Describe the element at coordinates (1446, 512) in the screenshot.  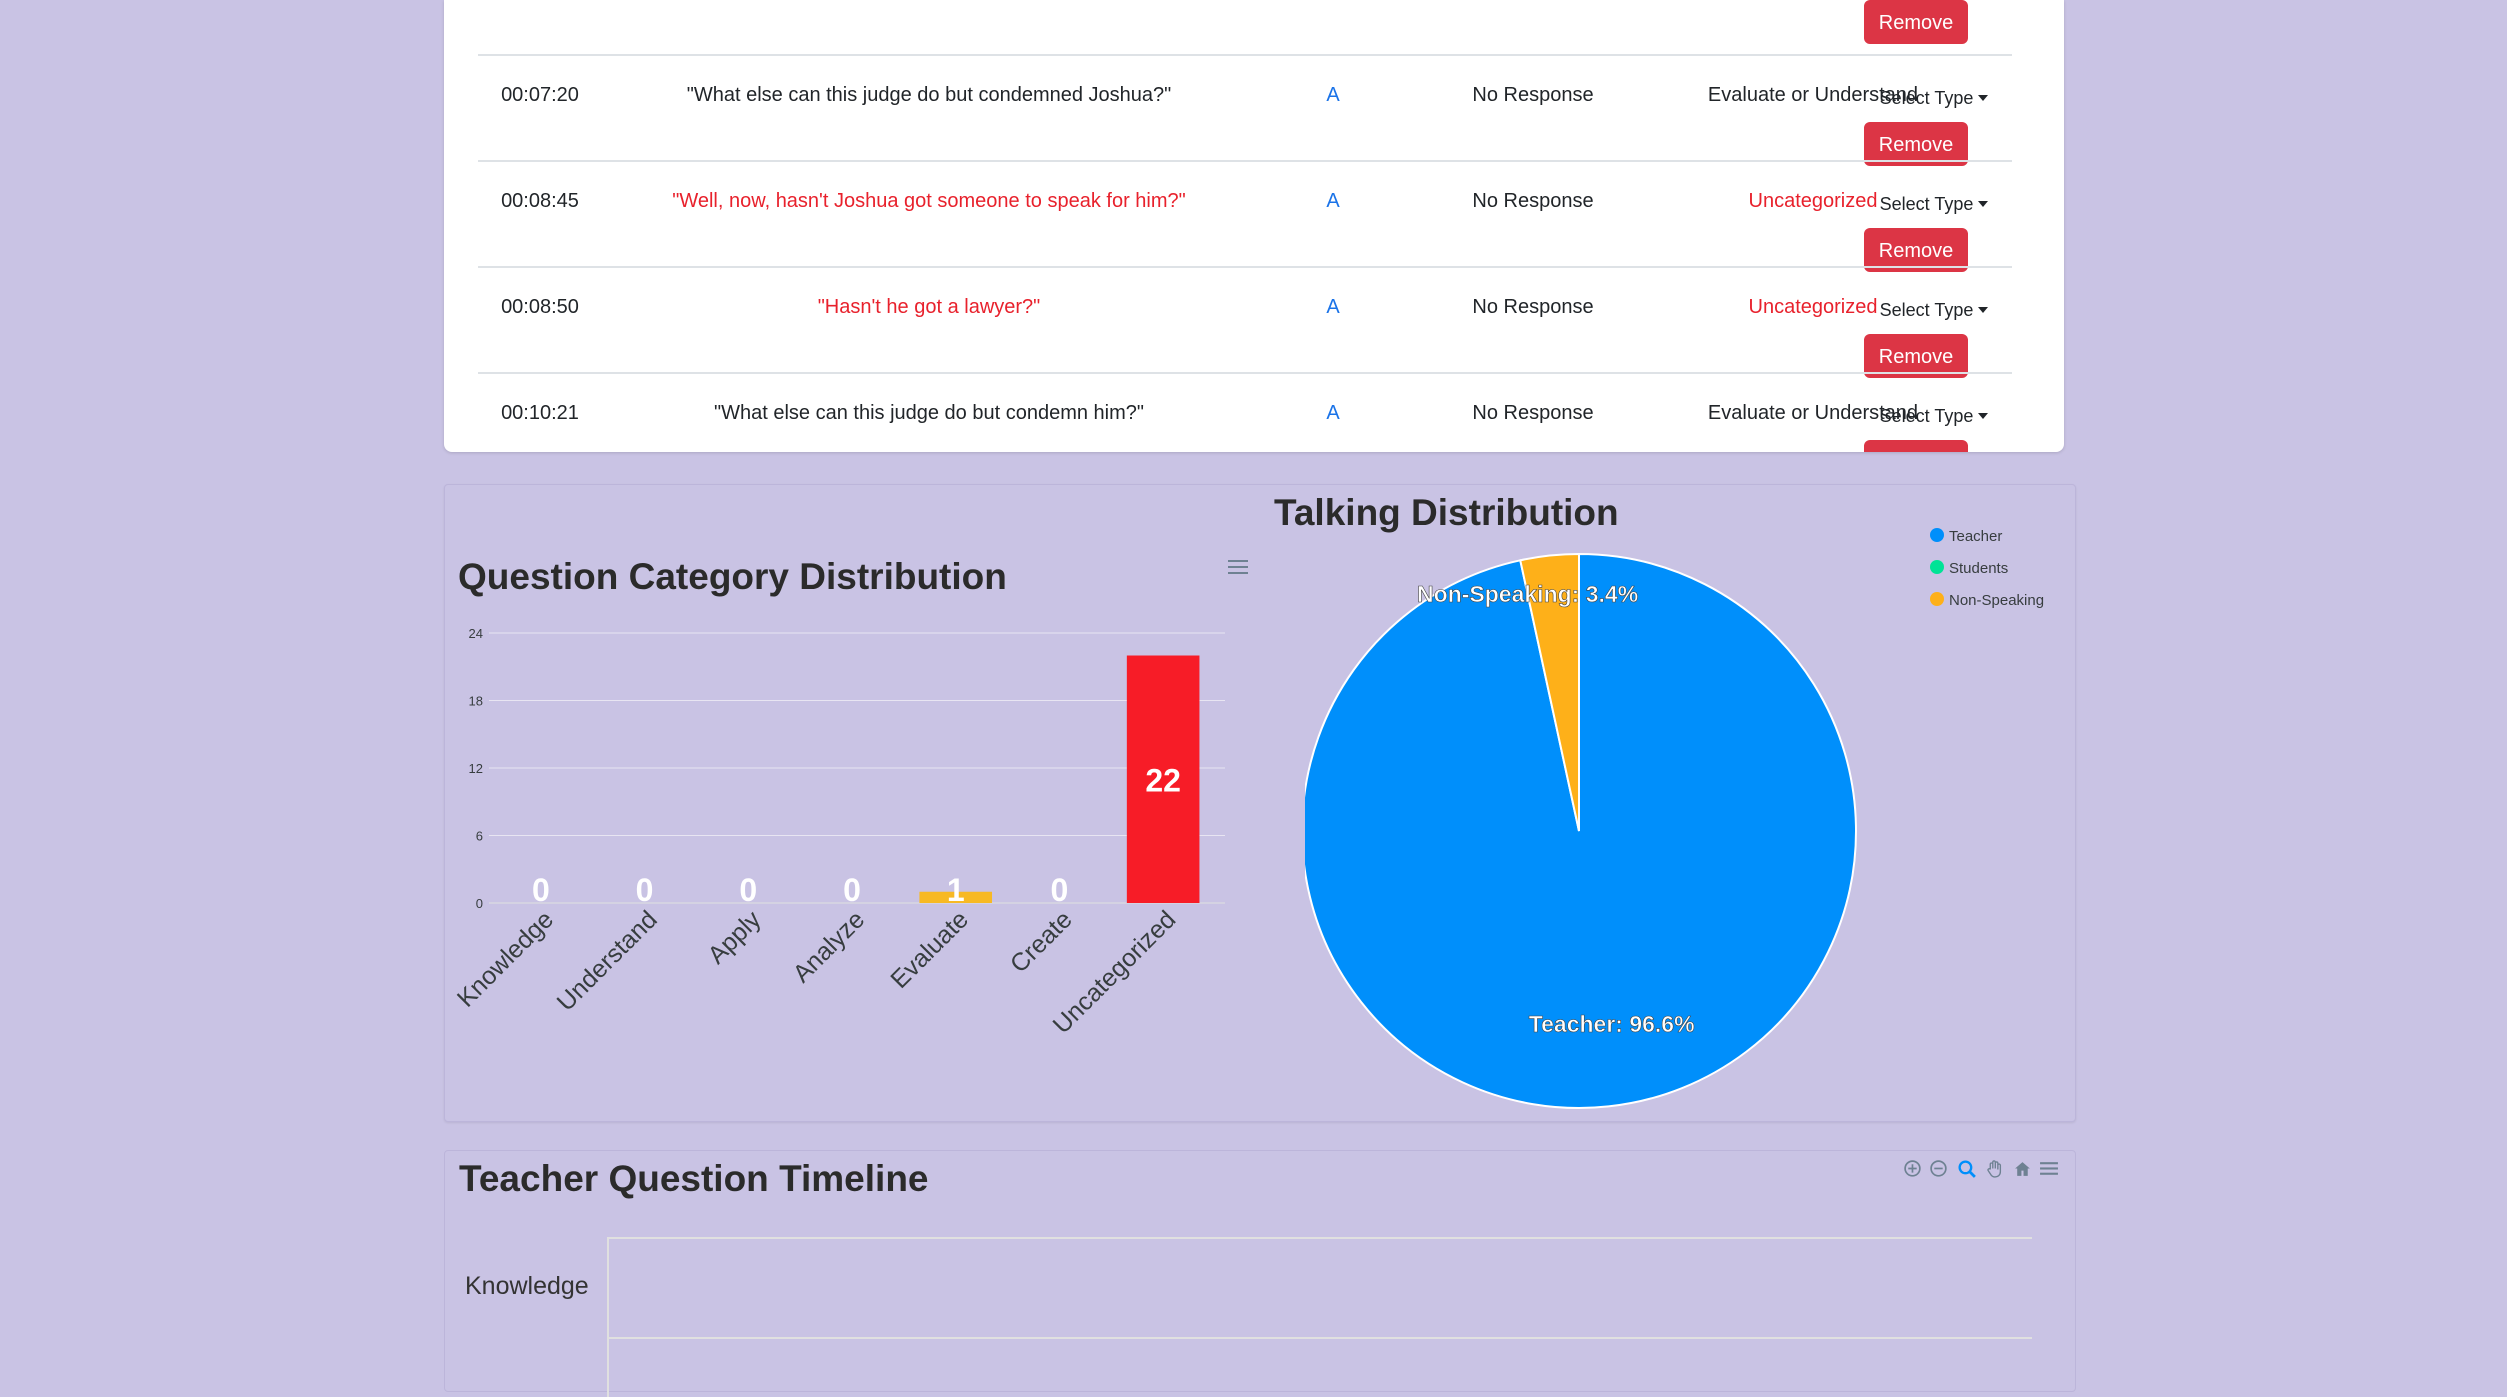
I see `pie-chart-title: Talking Distribution` at that location.